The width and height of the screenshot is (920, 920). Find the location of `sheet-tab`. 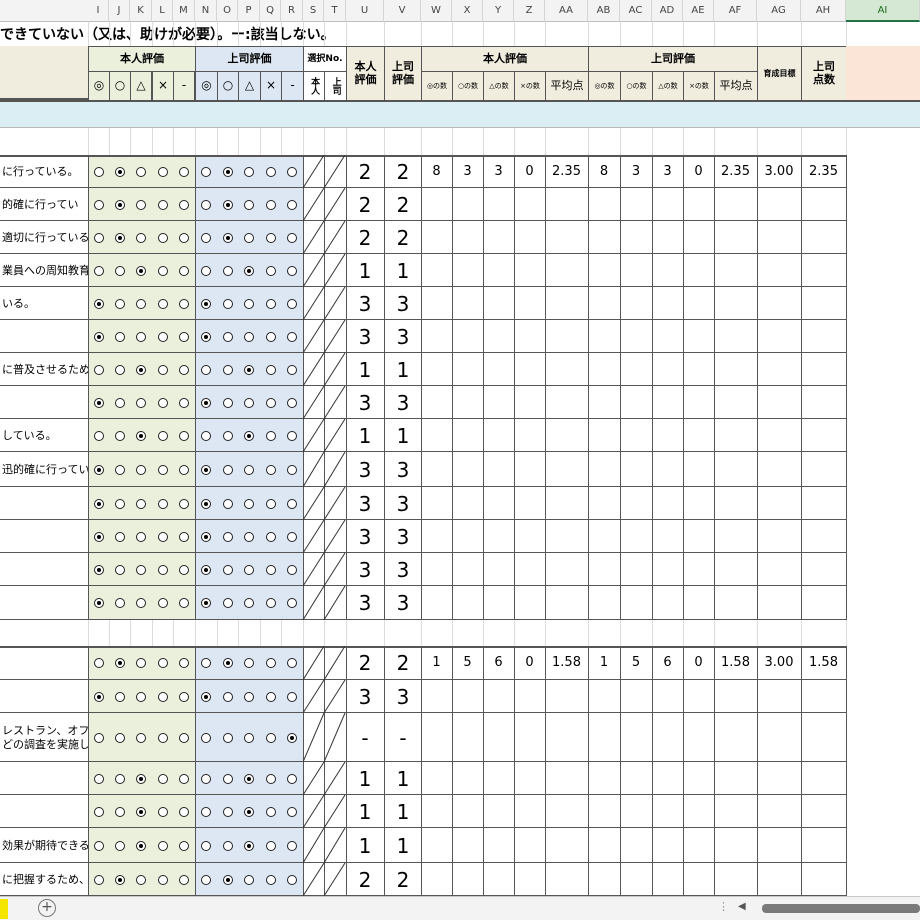

sheet-tab is located at coordinates (4, 909).